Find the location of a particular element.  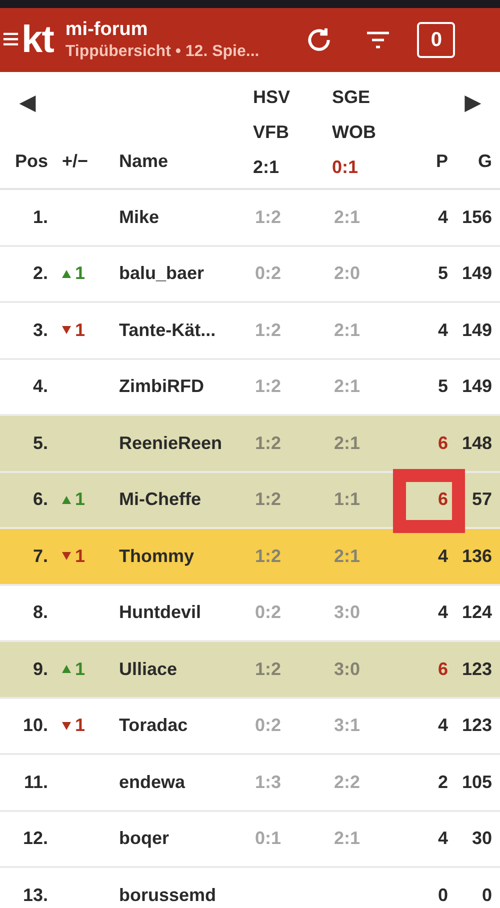

filter-icon is located at coordinates (378, 40).